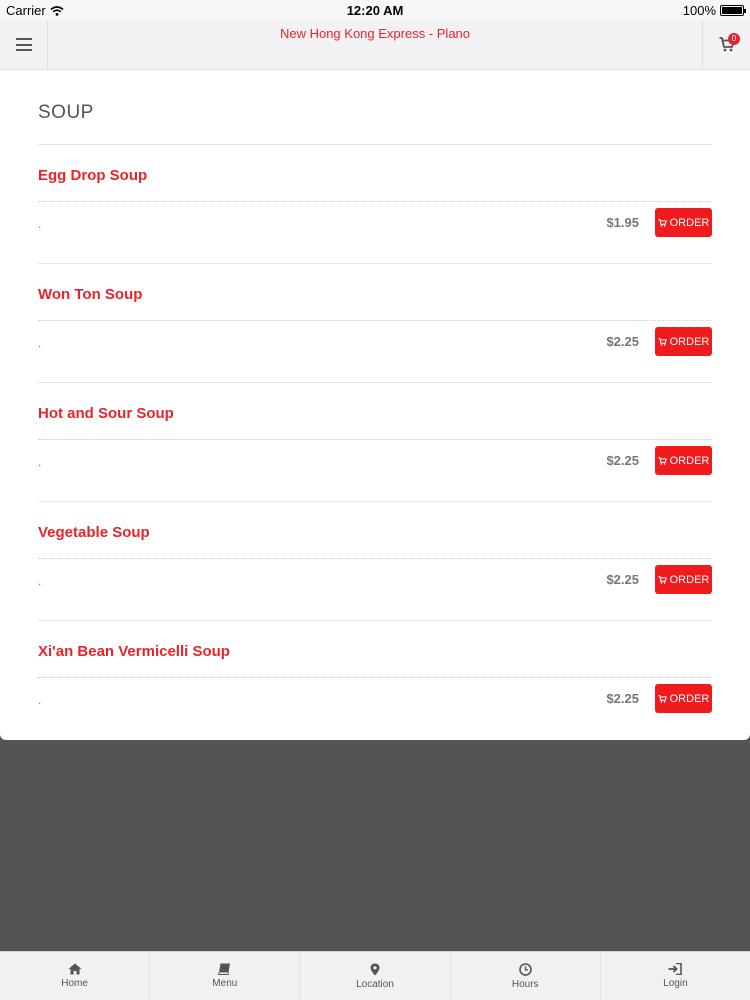  Describe the element at coordinates (734, 39) in the screenshot. I see `cart-count-badge: 0` at that location.